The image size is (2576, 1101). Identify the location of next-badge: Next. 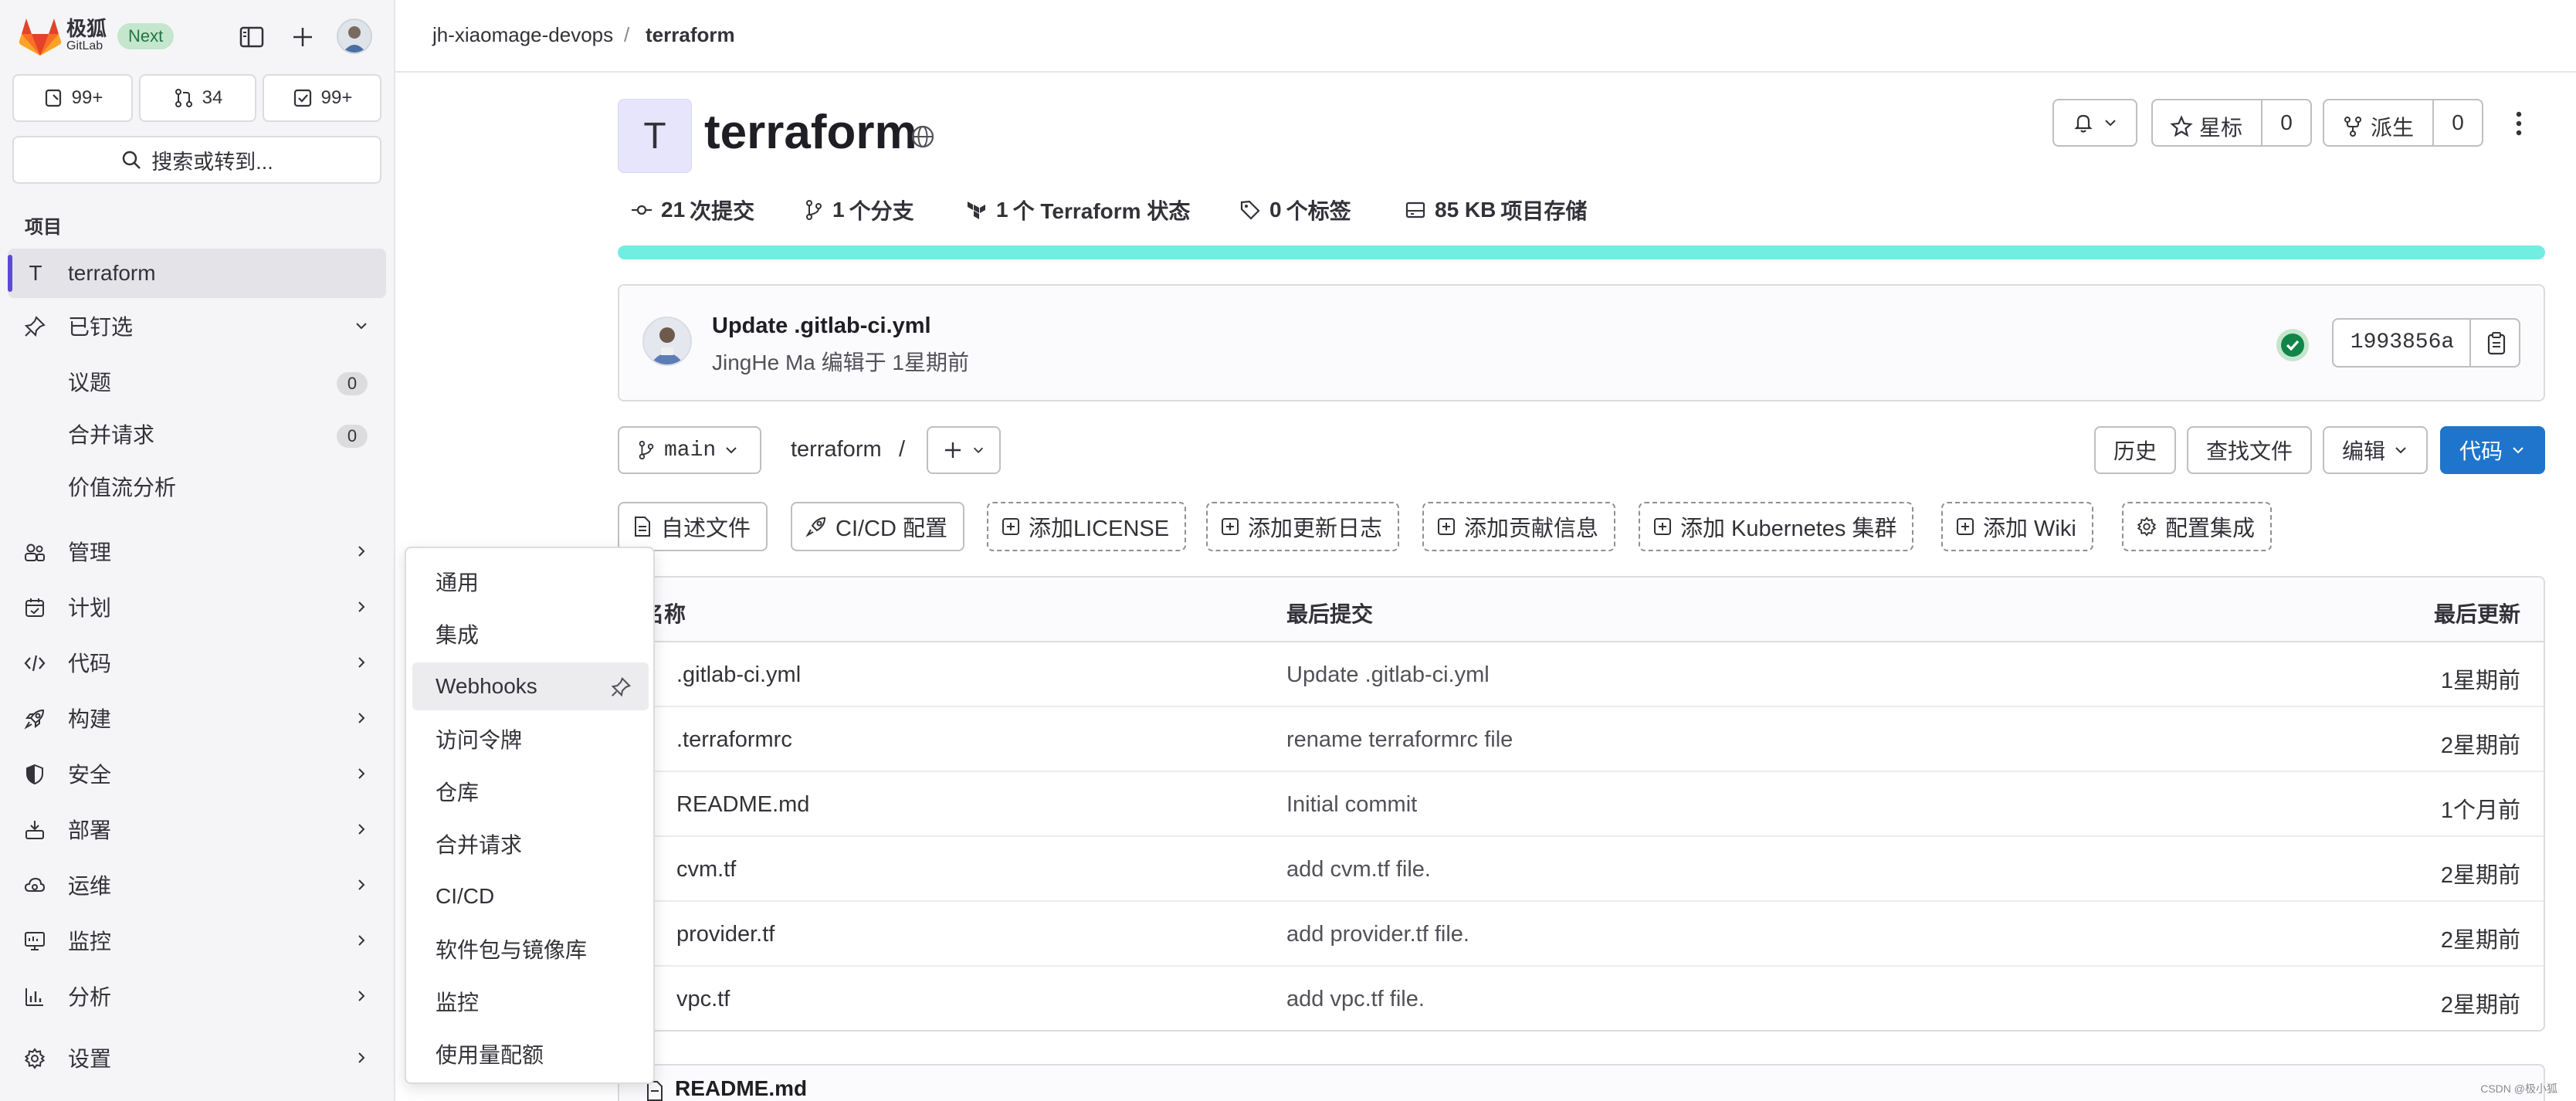
(146, 36).